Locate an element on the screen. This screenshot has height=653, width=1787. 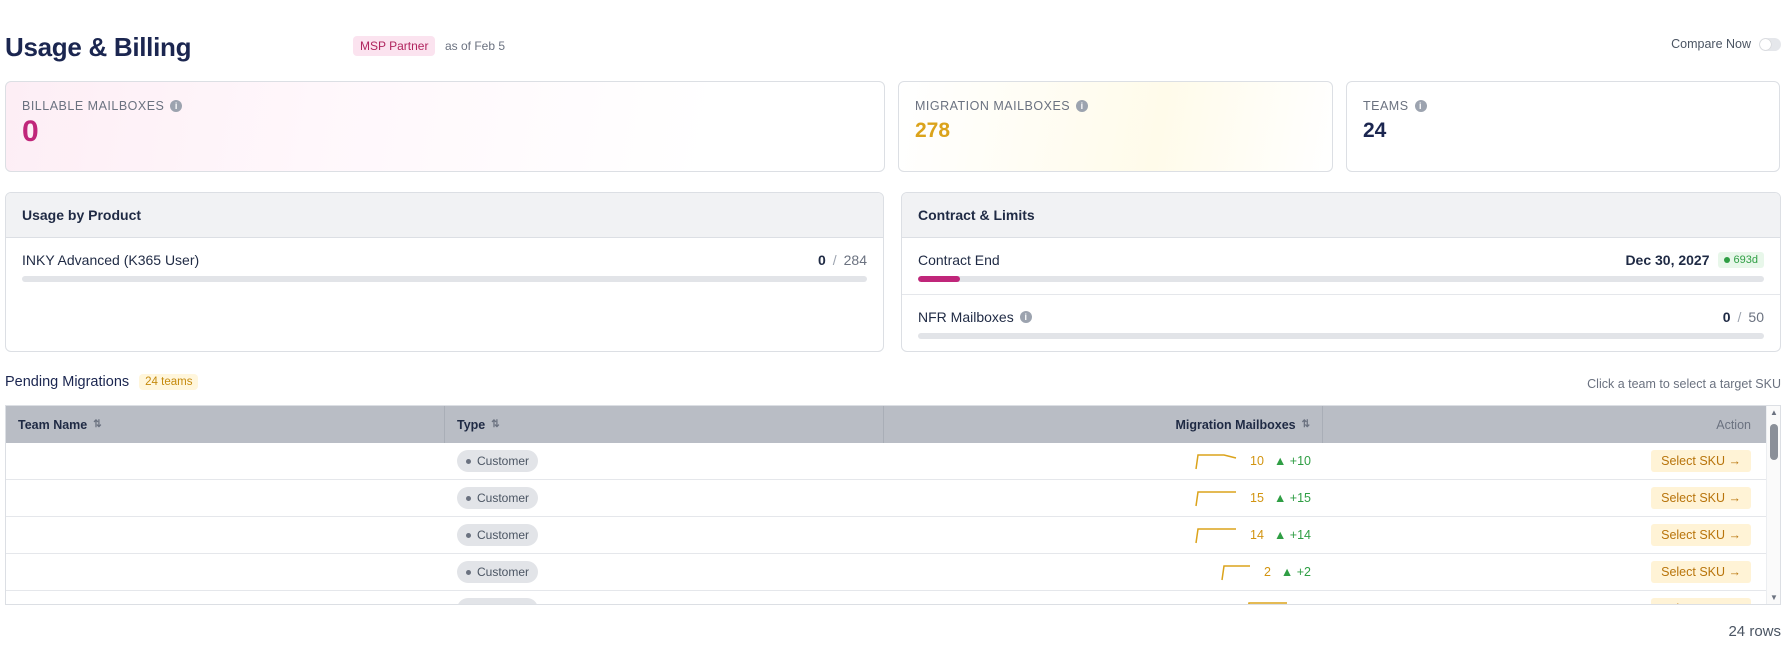
row-count: 24 rows is located at coordinates (1754, 631).